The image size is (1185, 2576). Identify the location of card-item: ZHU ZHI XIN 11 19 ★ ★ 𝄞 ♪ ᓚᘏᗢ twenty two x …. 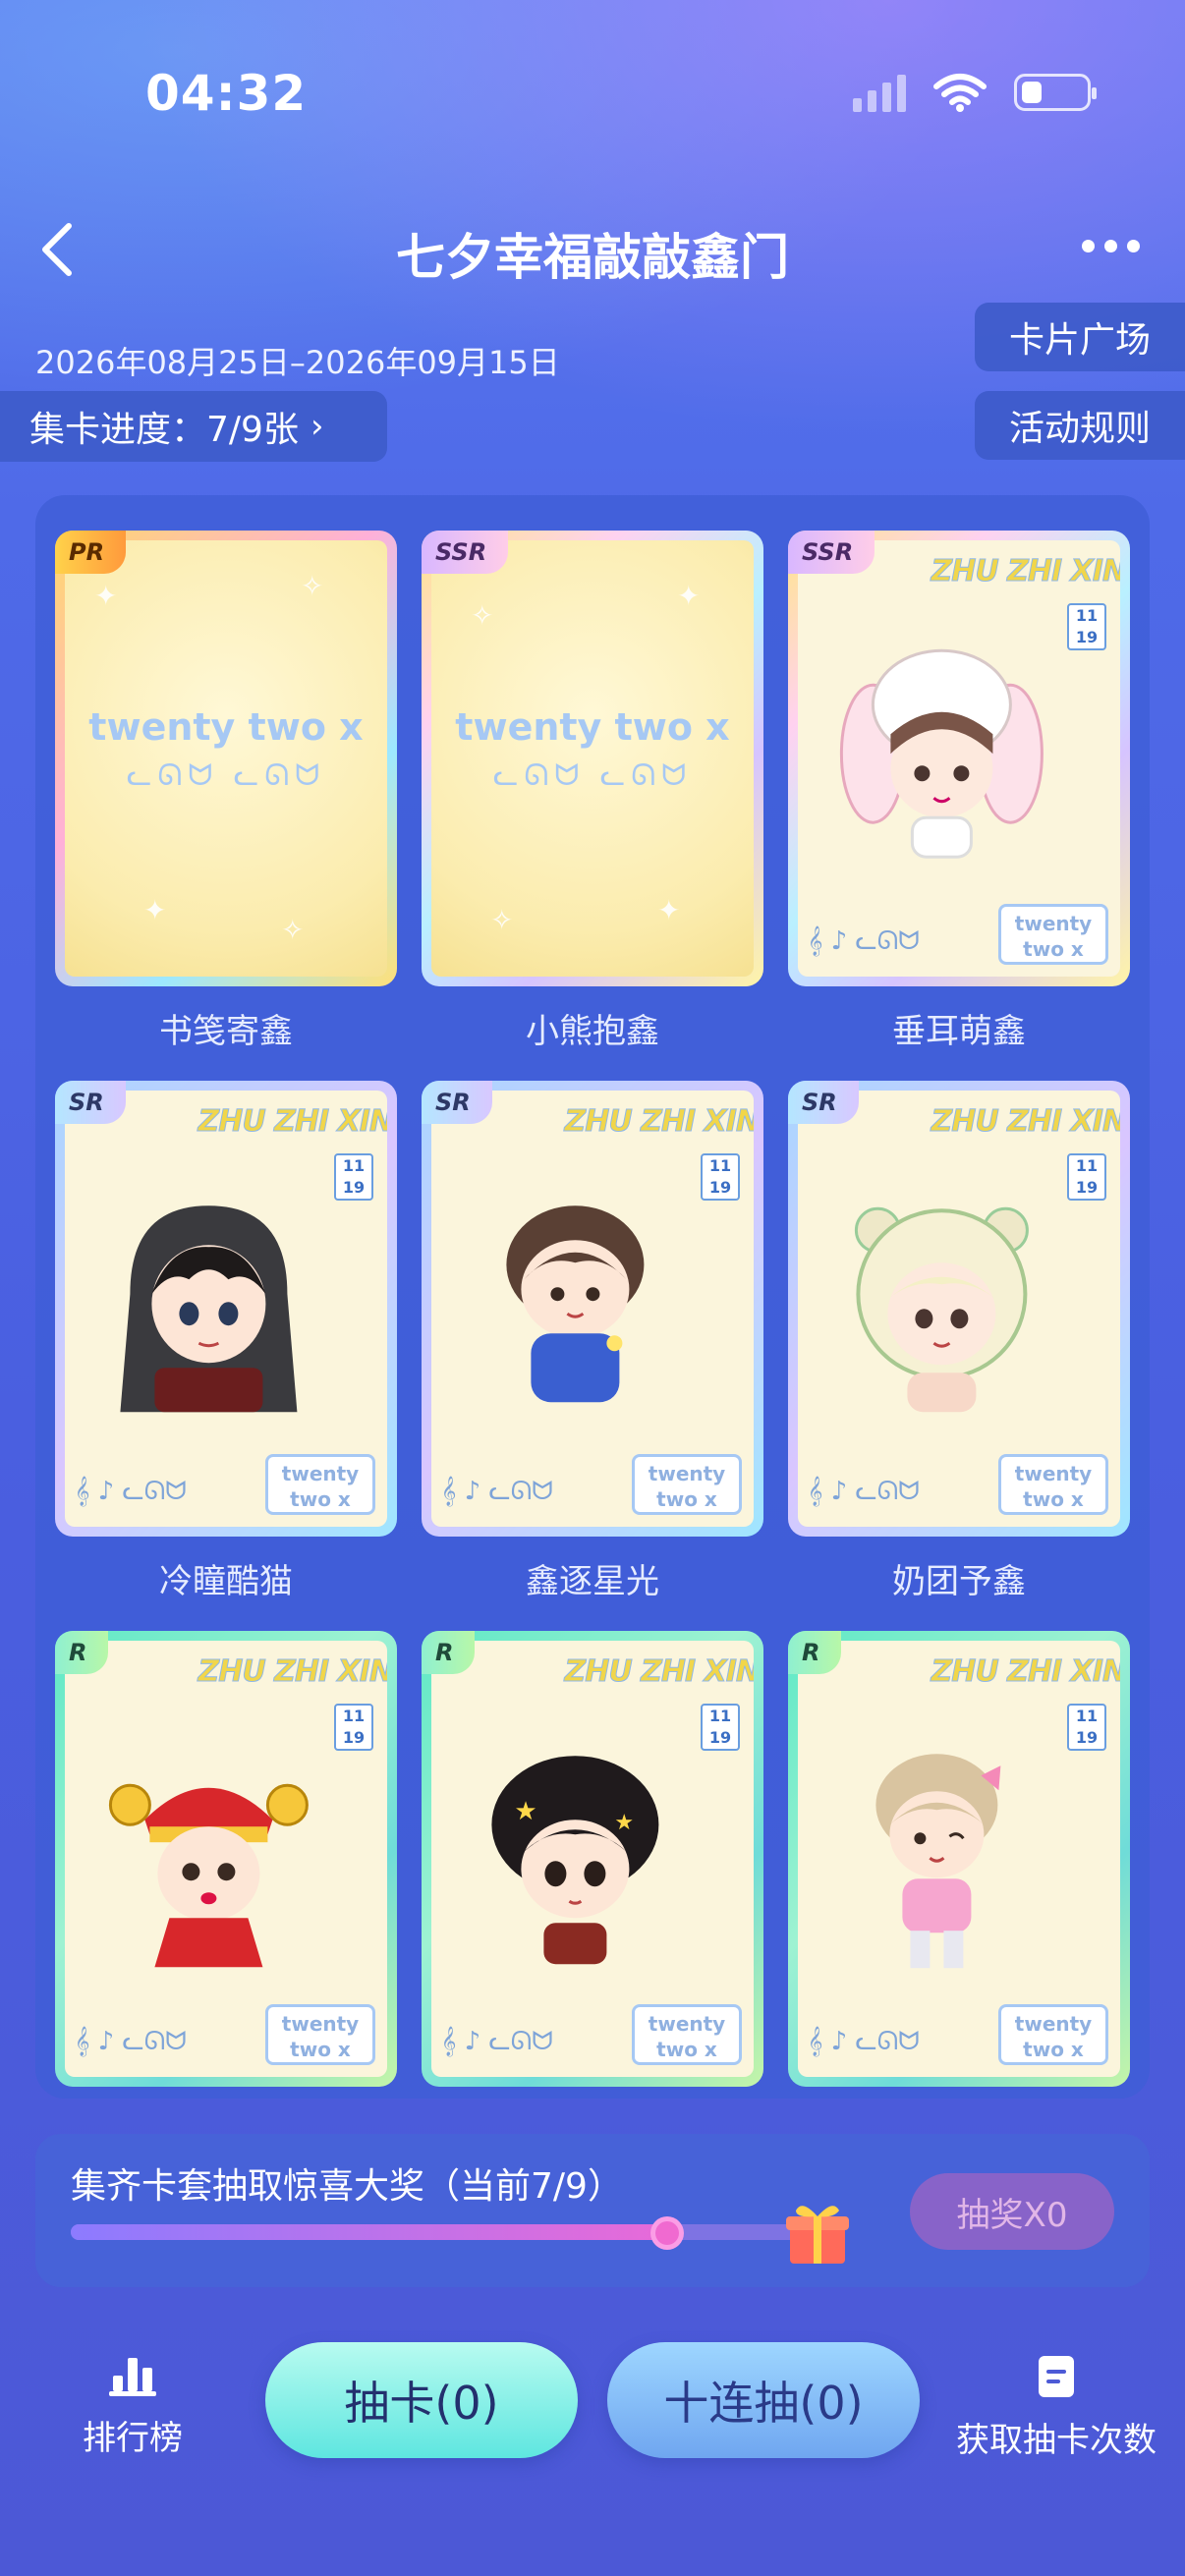
(592, 1867).